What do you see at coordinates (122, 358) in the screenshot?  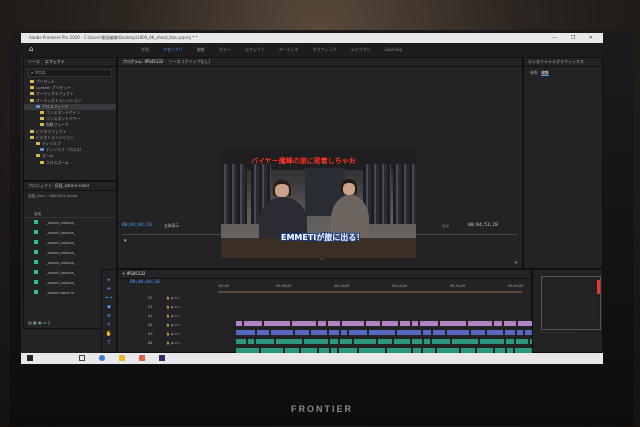 I see `explorer-icon` at bounding box center [122, 358].